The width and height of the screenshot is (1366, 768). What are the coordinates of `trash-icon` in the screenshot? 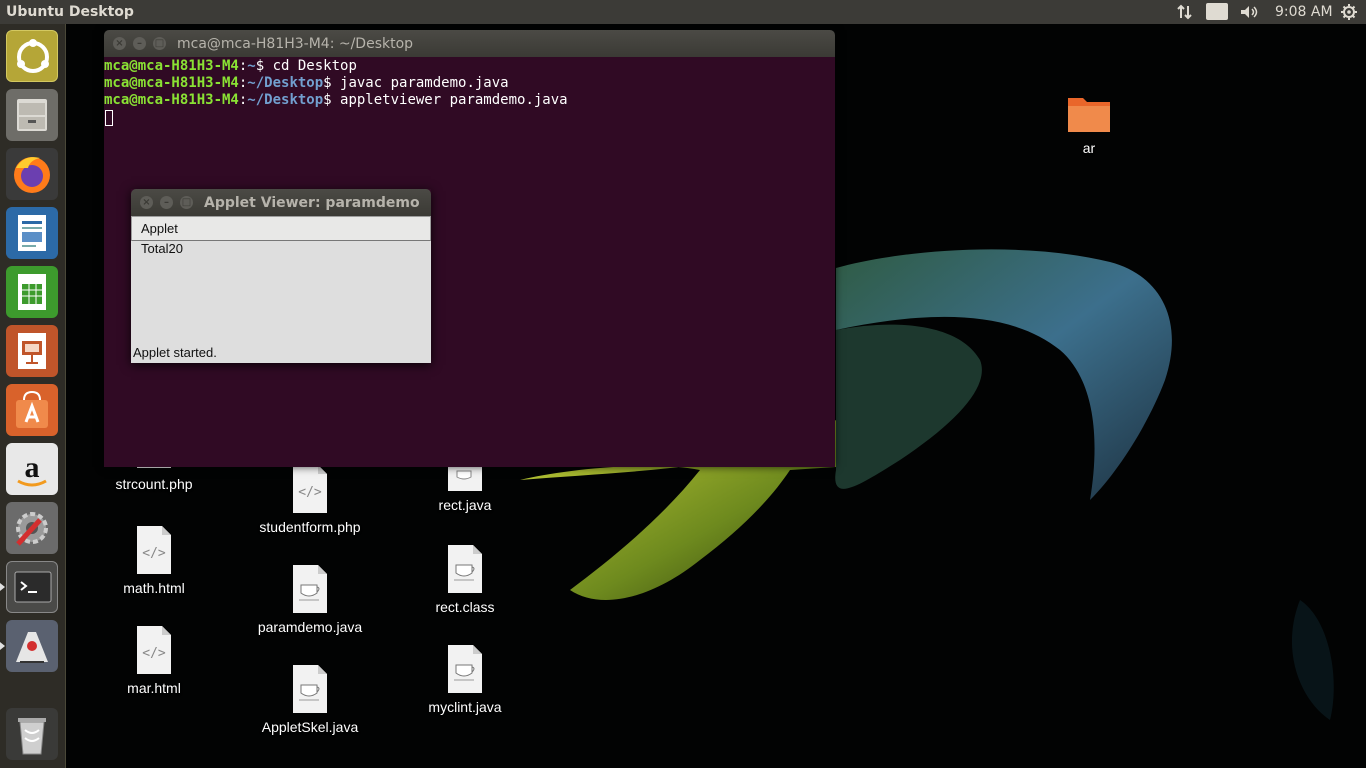 It's located at (32, 734).